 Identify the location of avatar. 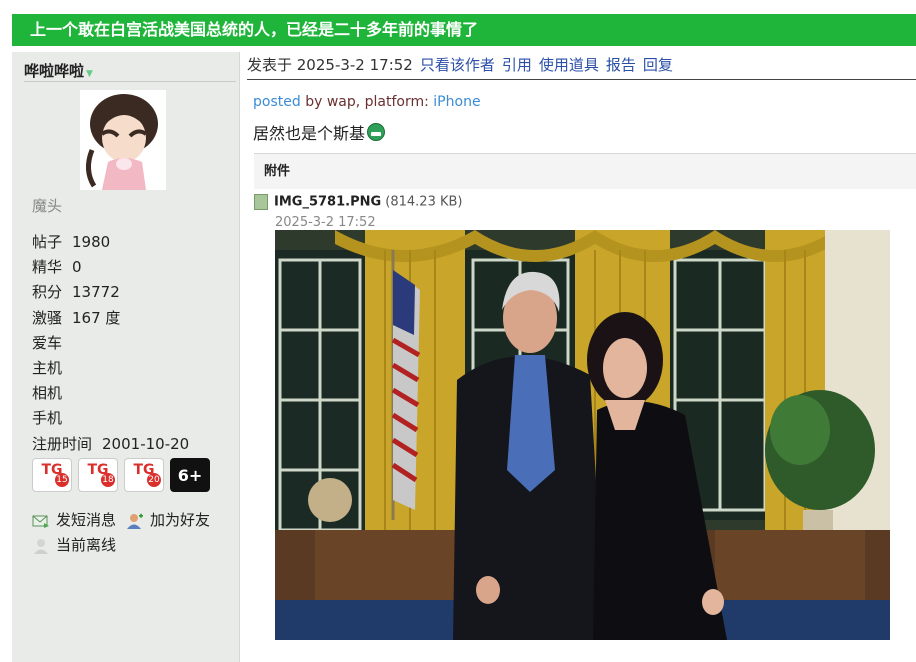
(123, 140).